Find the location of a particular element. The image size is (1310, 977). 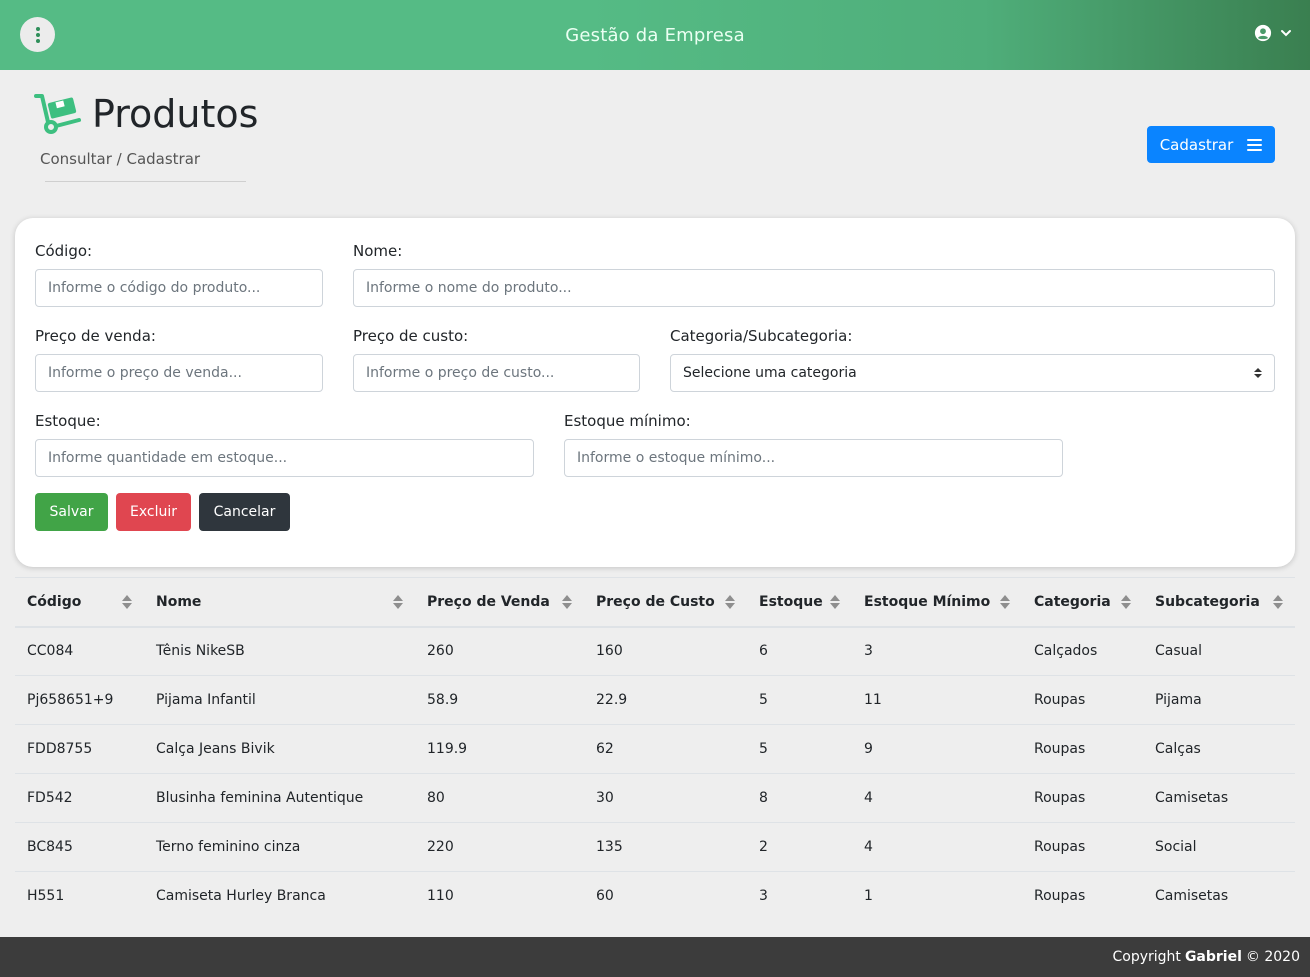

table-cell: 135 is located at coordinates (665, 847).